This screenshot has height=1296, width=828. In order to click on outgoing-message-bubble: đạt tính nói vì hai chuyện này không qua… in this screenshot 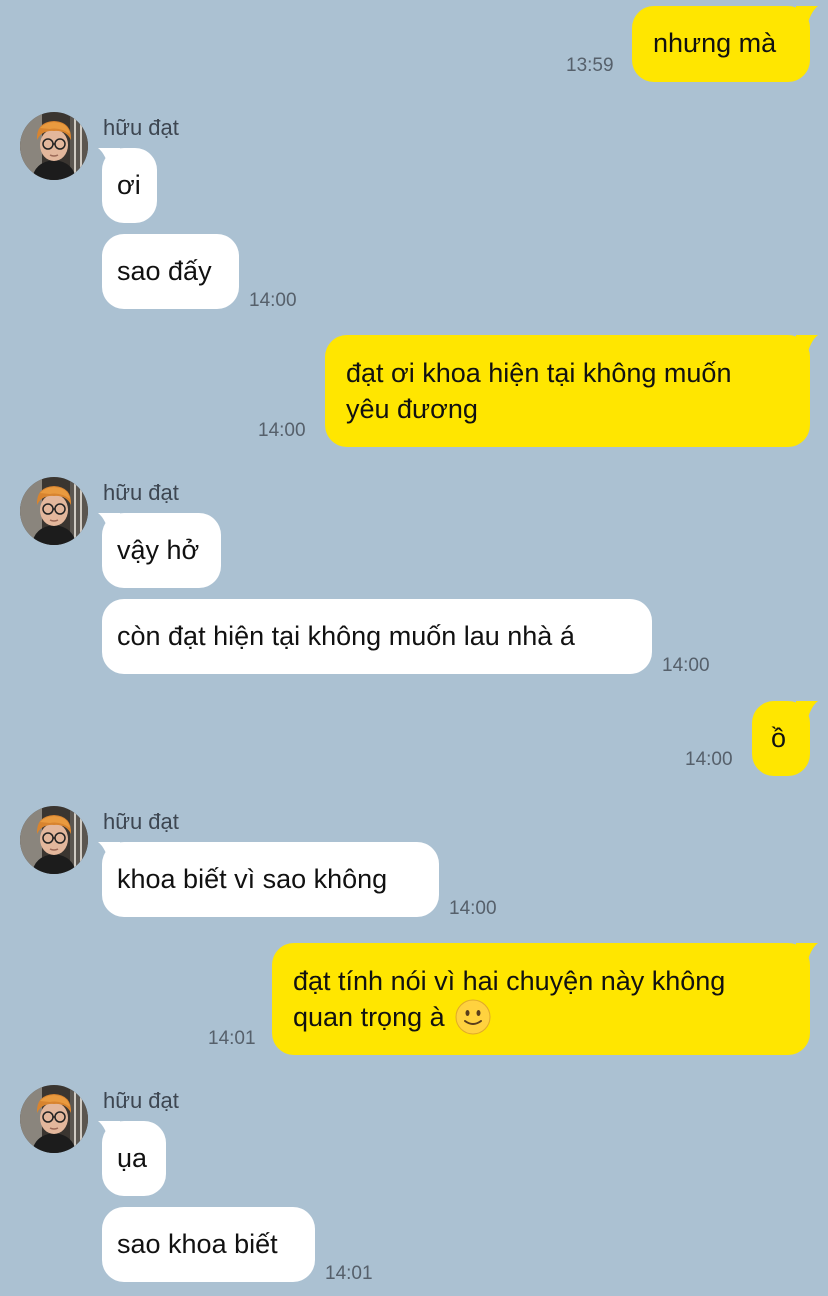, I will do `click(541, 999)`.